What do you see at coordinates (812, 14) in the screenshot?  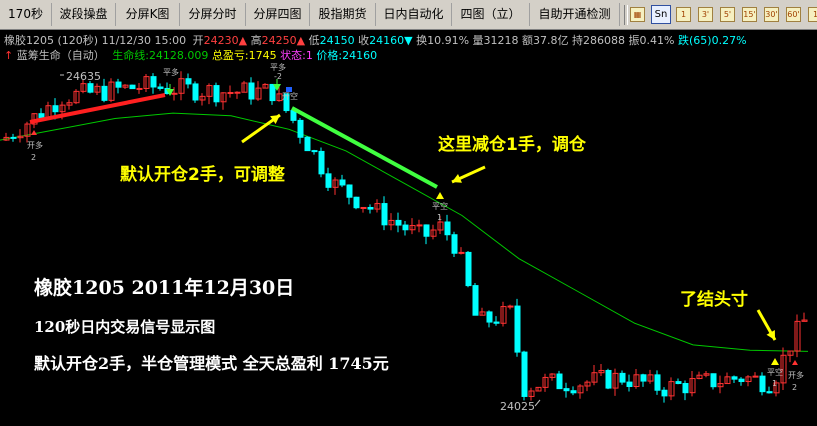 I see `period-button-6: 1` at bounding box center [812, 14].